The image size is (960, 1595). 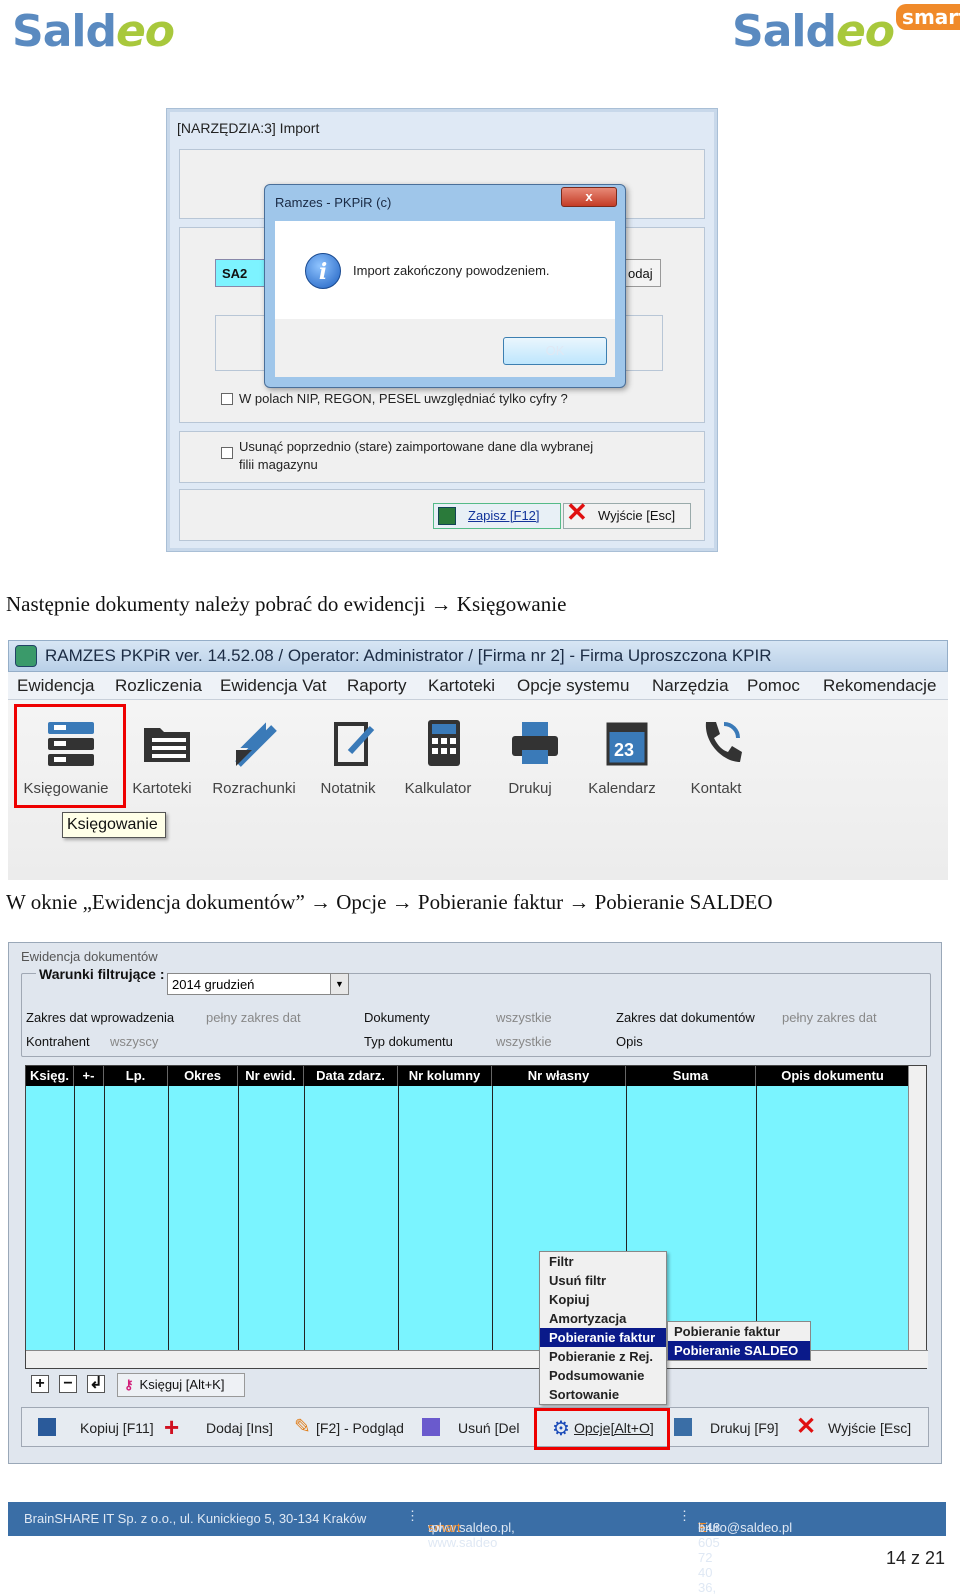 I want to click on period-select: 2014 grudzień ▼, so click(x=258, y=984).